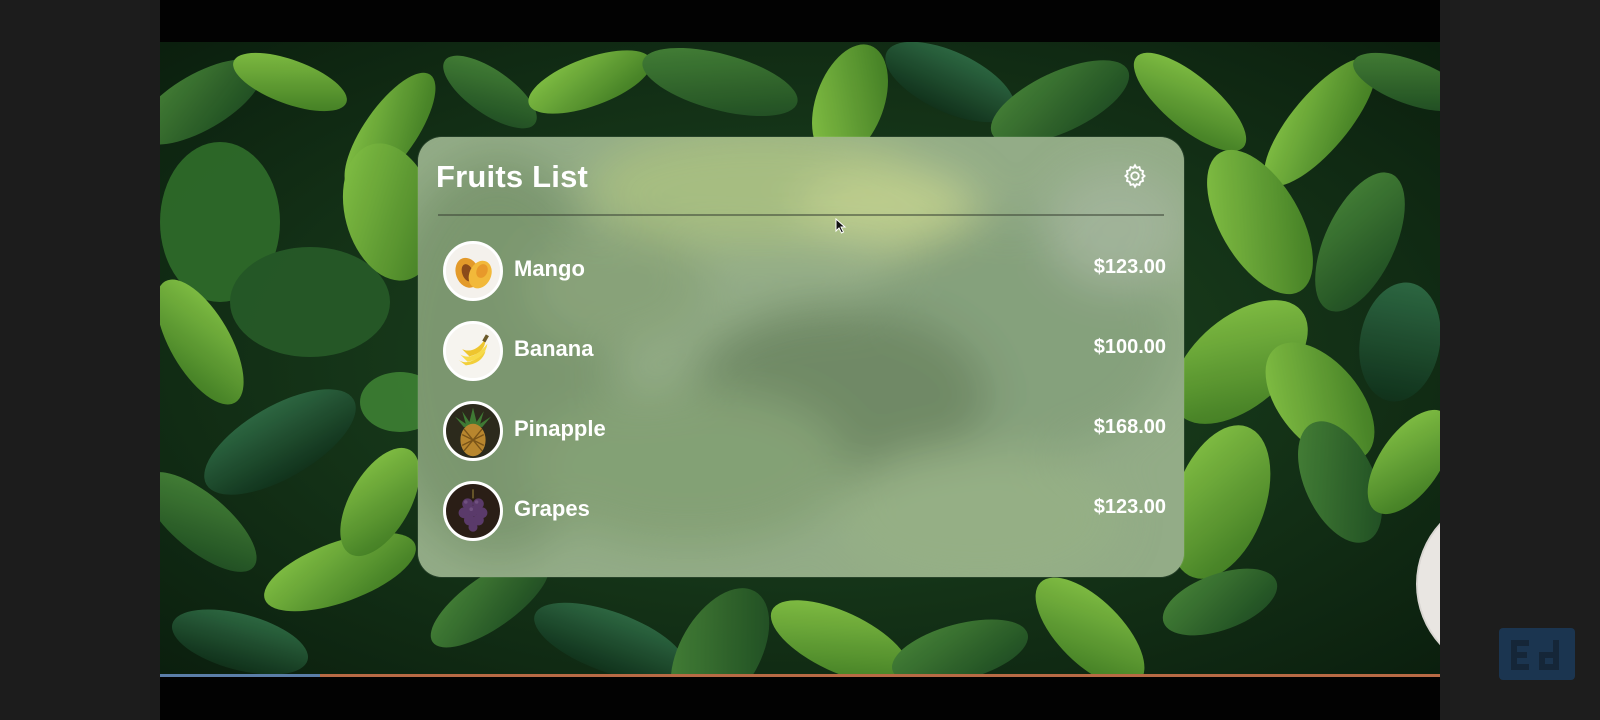  I want to click on fruit-name: Pinapple, so click(560, 428).